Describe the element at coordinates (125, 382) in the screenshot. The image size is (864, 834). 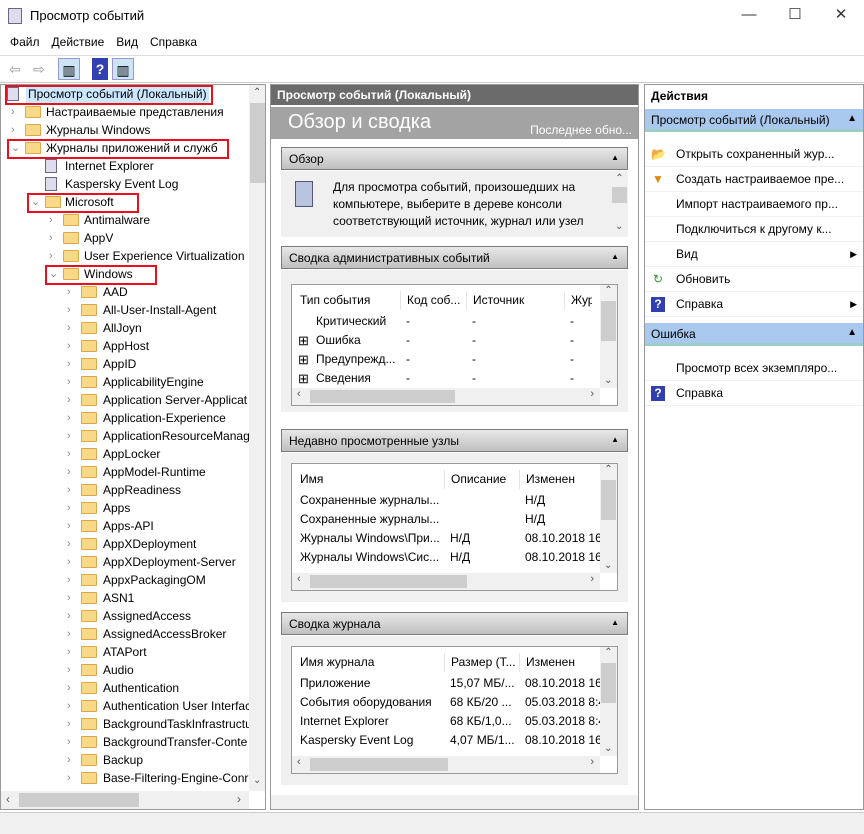
I see `tree-item: › ApplicabilityEngine` at that location.